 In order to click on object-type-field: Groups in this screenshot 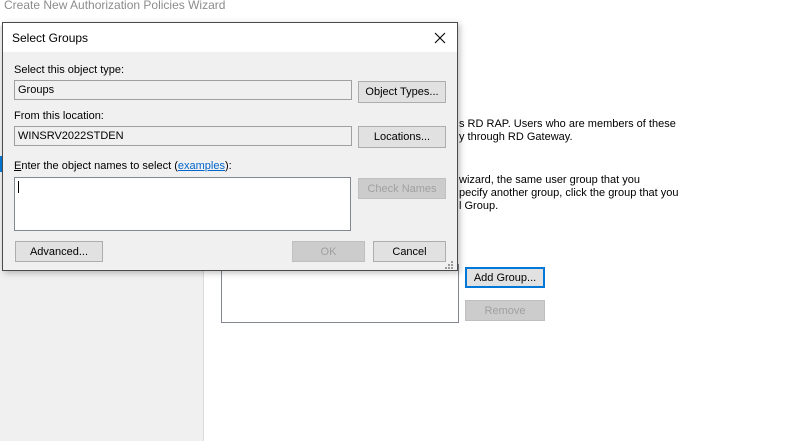, I will do `click(183, 90)`.